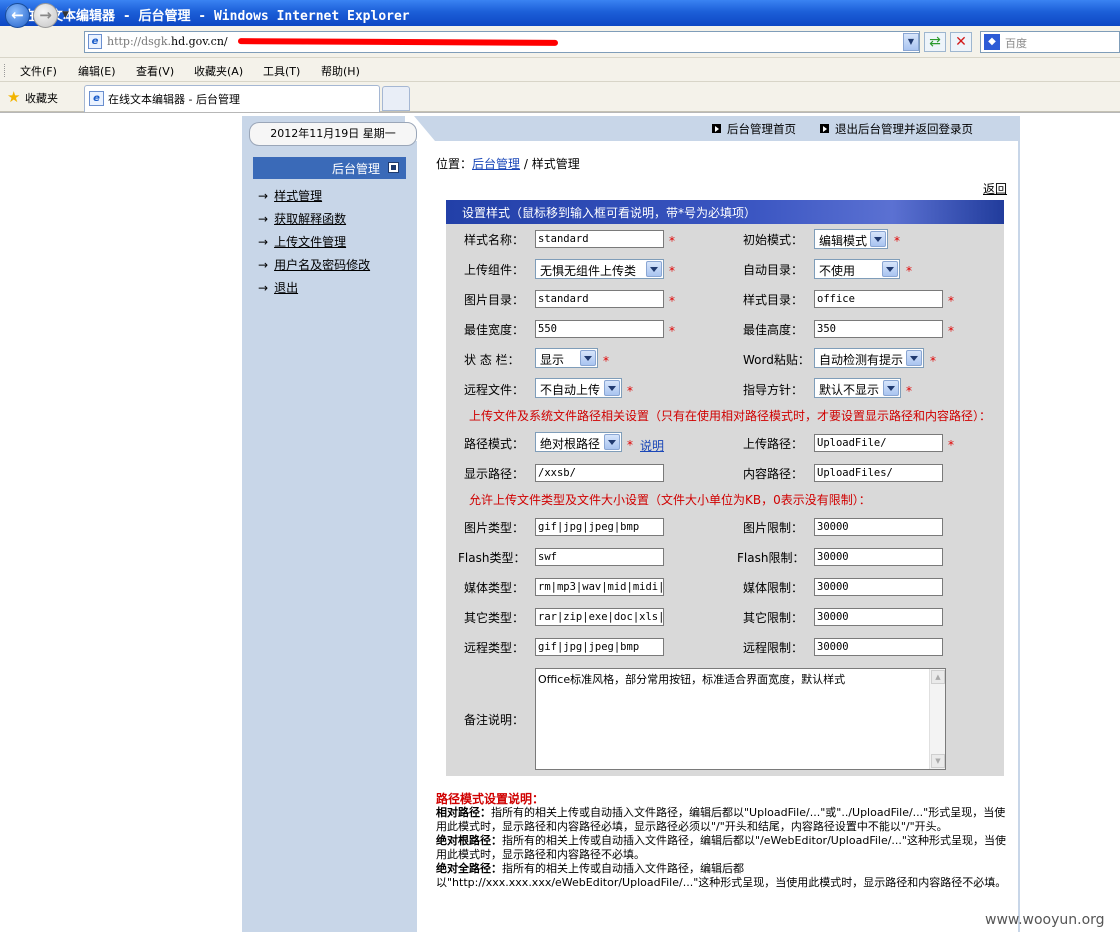 This screenshot has width=1120, height=932. Describe the element at coordinates (849, 390) in the screenshot. I see `guide-value: 默认不显示` at that location.